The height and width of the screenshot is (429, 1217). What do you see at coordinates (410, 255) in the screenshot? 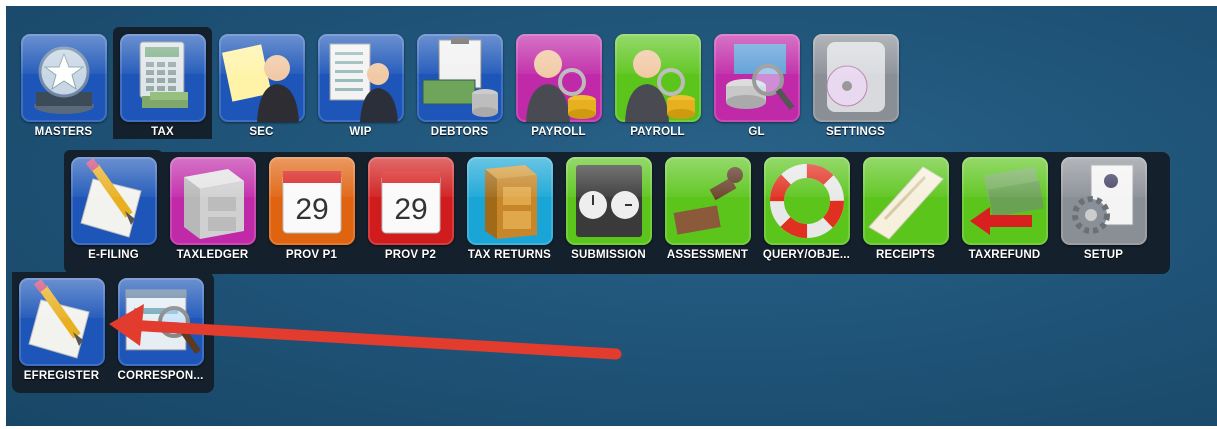
I see `menu-tile-label: PROV P2` at bounding box center [410, 255].